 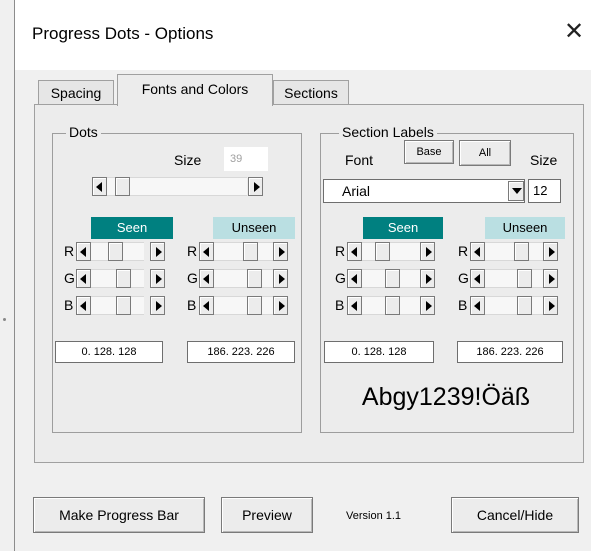 What do you see at coordinates (14, 275) in the screenshot?
I see `window-edge` at bounding box center [14, 275].